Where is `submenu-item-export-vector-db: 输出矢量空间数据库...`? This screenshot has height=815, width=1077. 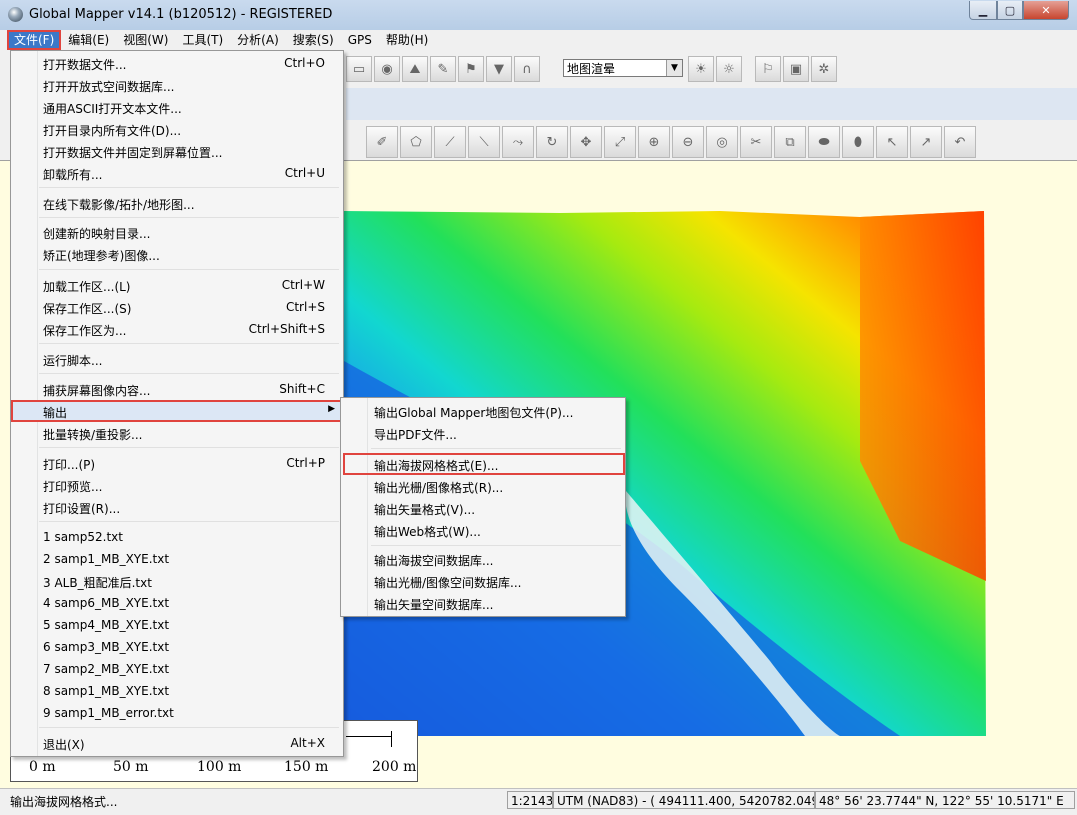 submenu-item-export-vector-db: 输出矢量空间数据库... is located at coordinates (483, 603).